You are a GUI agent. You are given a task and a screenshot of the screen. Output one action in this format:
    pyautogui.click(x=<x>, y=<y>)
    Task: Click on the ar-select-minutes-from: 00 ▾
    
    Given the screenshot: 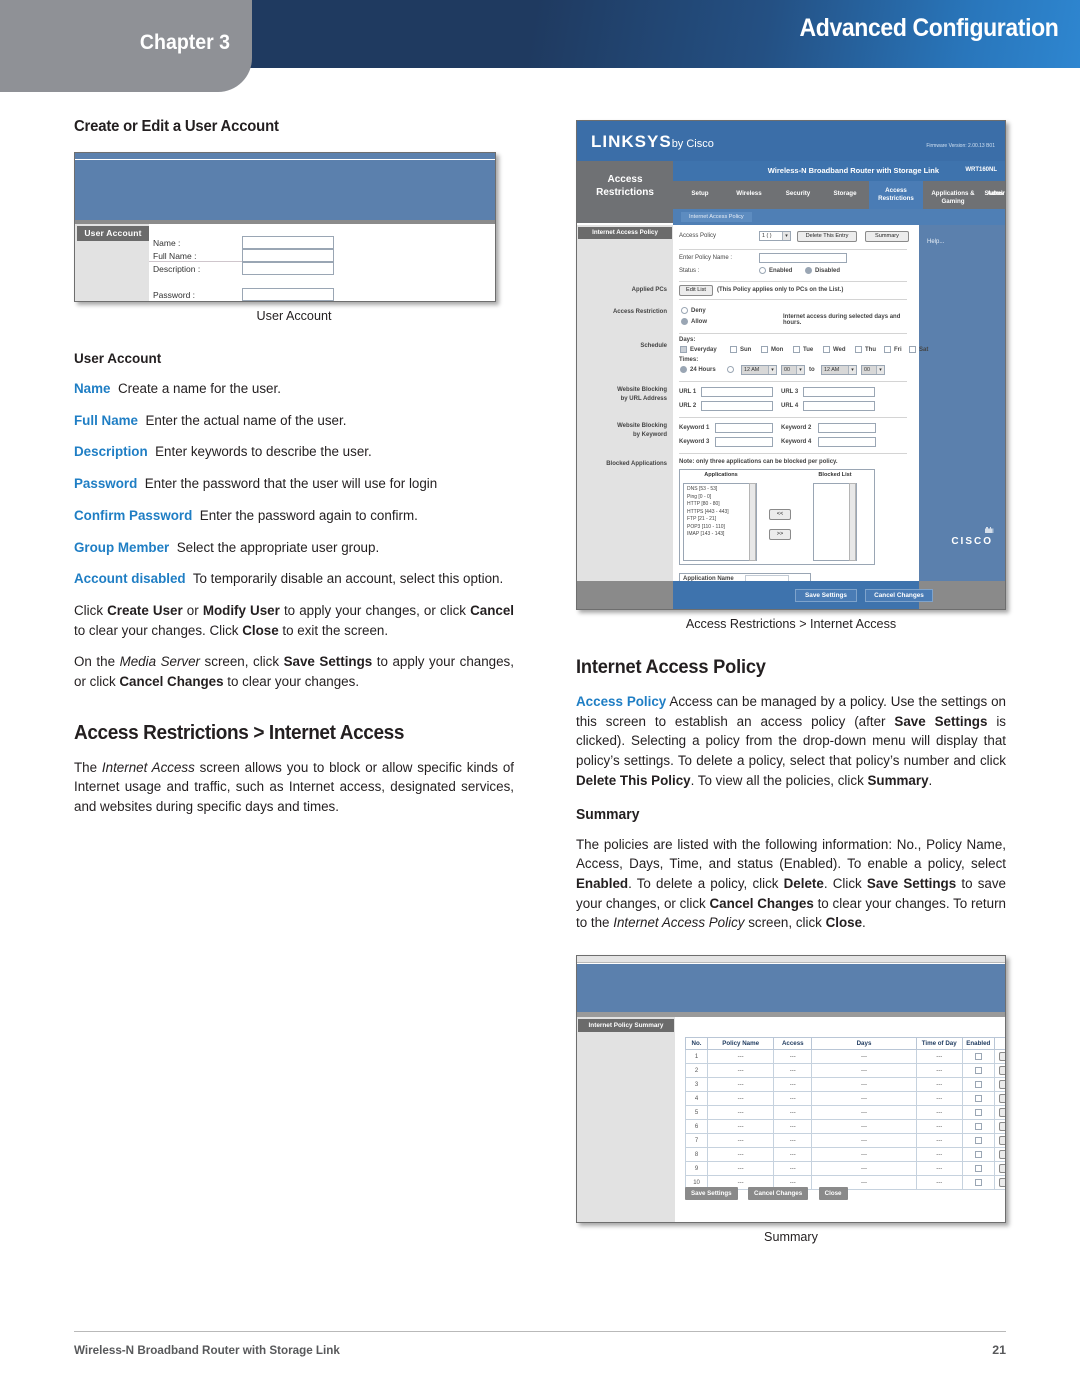 What is the action you would take?
    pyautogui.click(x=793, y=370)
    